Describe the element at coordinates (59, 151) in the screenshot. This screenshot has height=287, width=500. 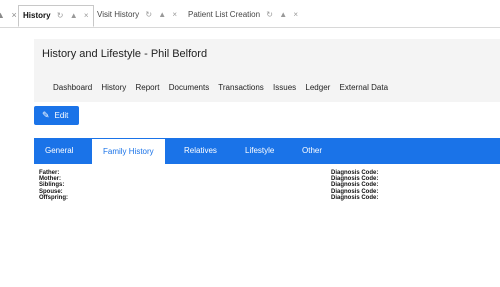
I see `tab-general: General` at that location.